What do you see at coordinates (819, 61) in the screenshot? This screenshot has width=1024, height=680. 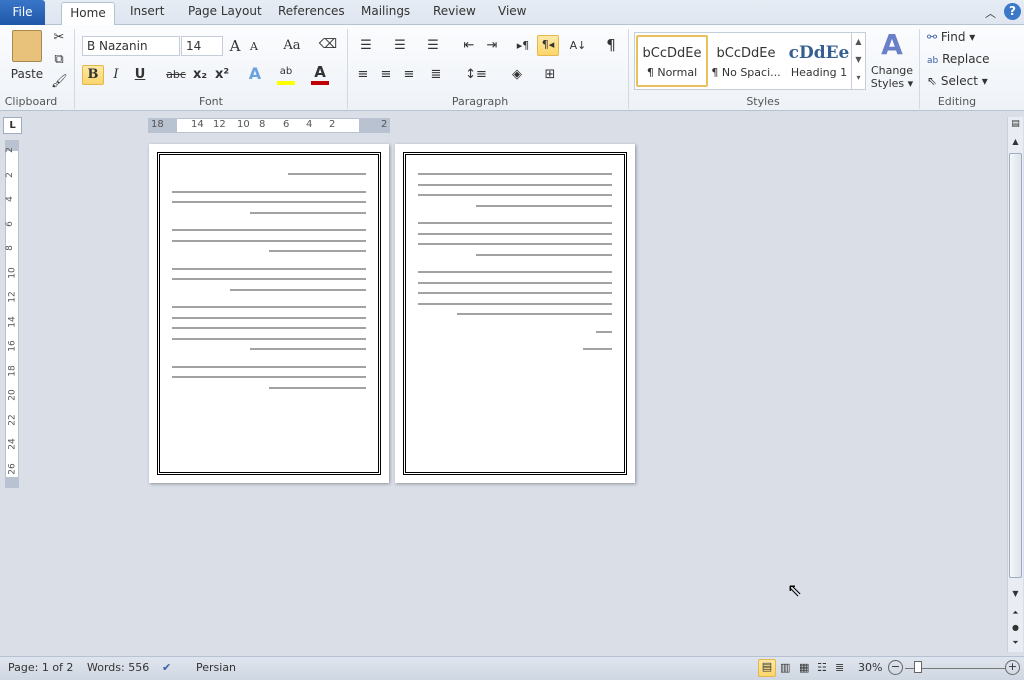 I see `style-heading-1: cDdEe Heading 1` at bounding box center [819, 61].